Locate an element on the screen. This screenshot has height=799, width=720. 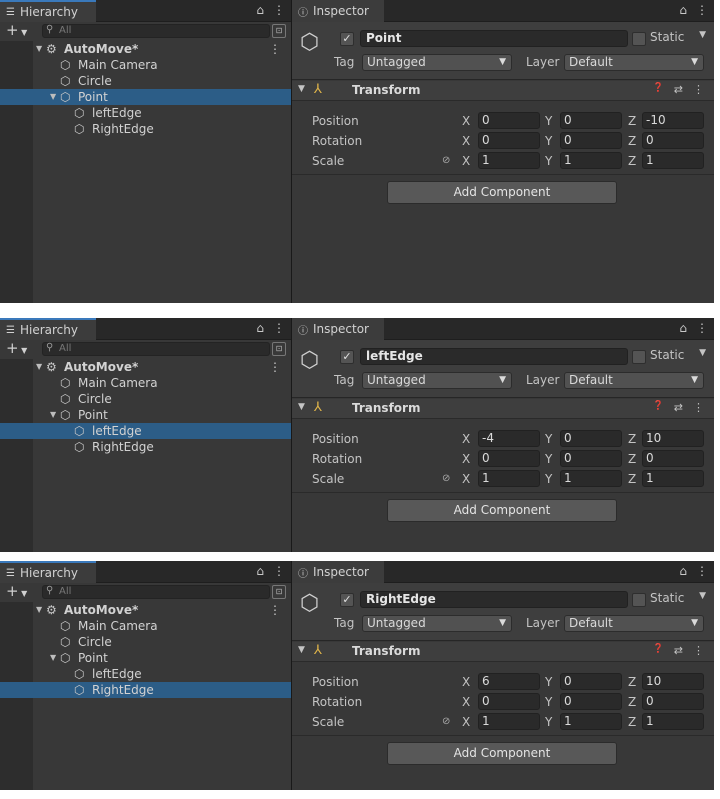
help-icon: ❓ is located at coordinates (658, 650).